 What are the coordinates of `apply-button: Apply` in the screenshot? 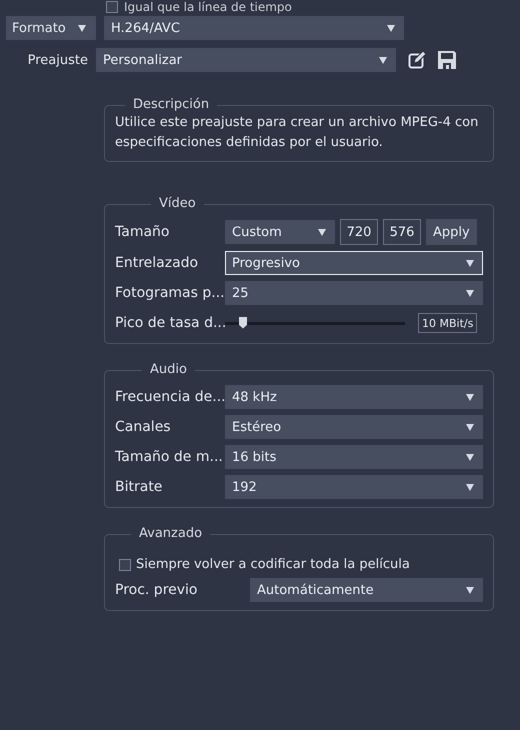 It's located at (451, 232).